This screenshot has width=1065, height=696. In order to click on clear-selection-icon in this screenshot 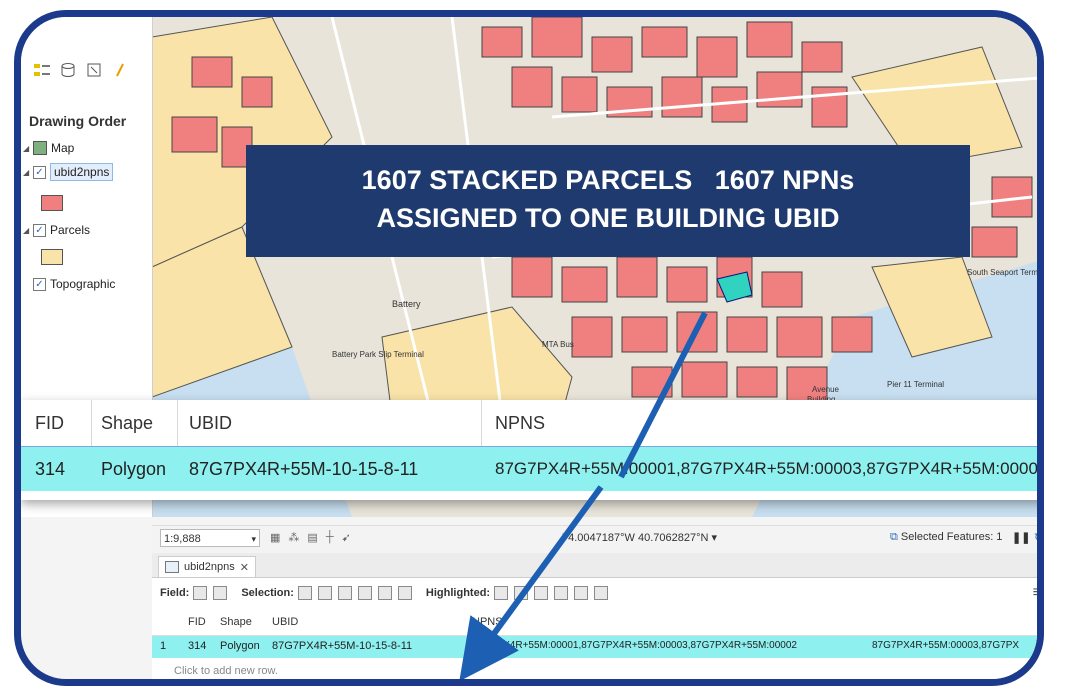, I will do `click(364, 593)`.